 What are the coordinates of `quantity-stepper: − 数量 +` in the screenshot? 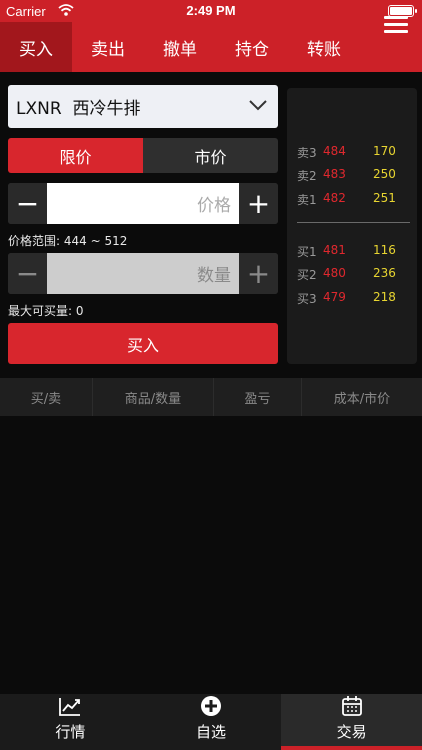 It's located at (143, 273).